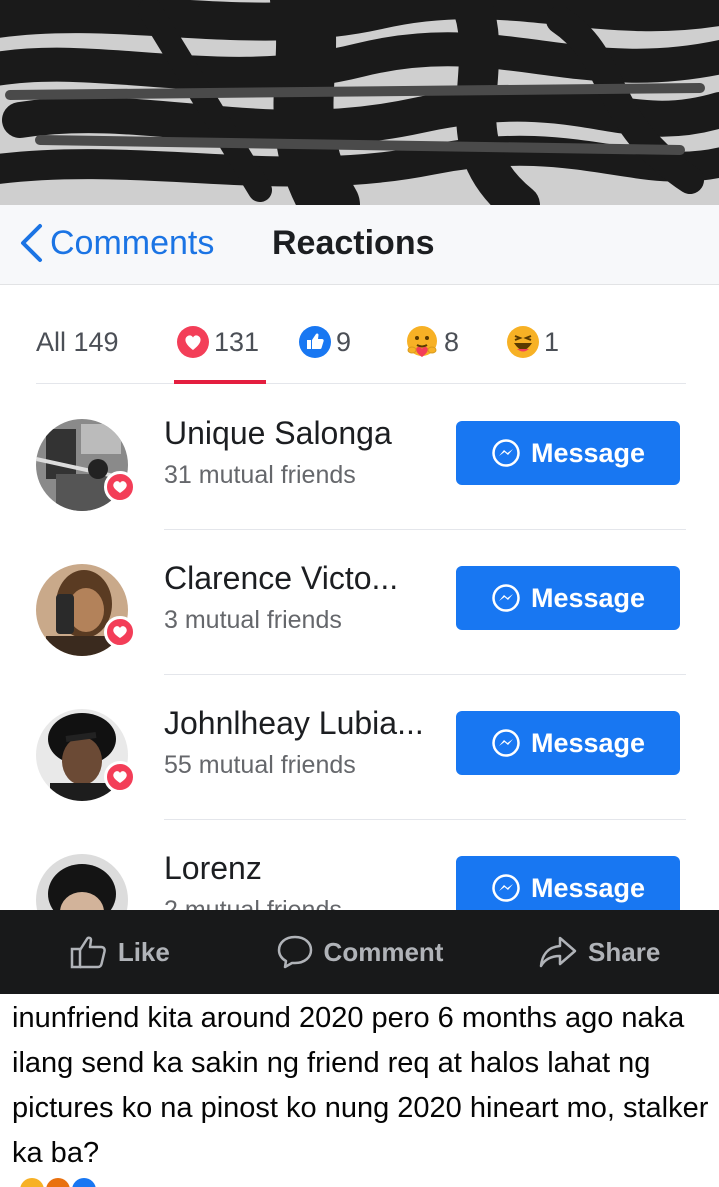 The width and height of the screenshot is (719, 1187). Describe the element at coordinates (253, 620) in the screenshot. I see `mutual-friends: 3 mutual friends` at that location.